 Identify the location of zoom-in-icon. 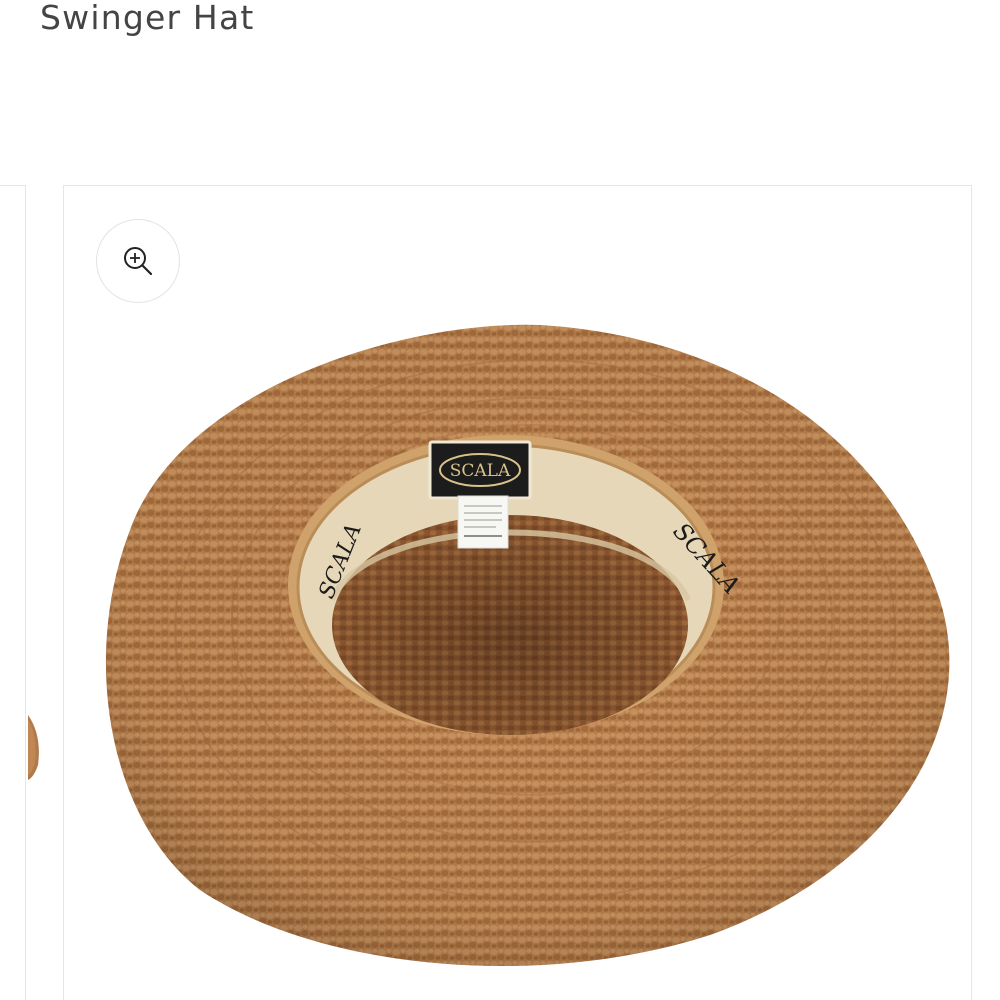
(138, 261).